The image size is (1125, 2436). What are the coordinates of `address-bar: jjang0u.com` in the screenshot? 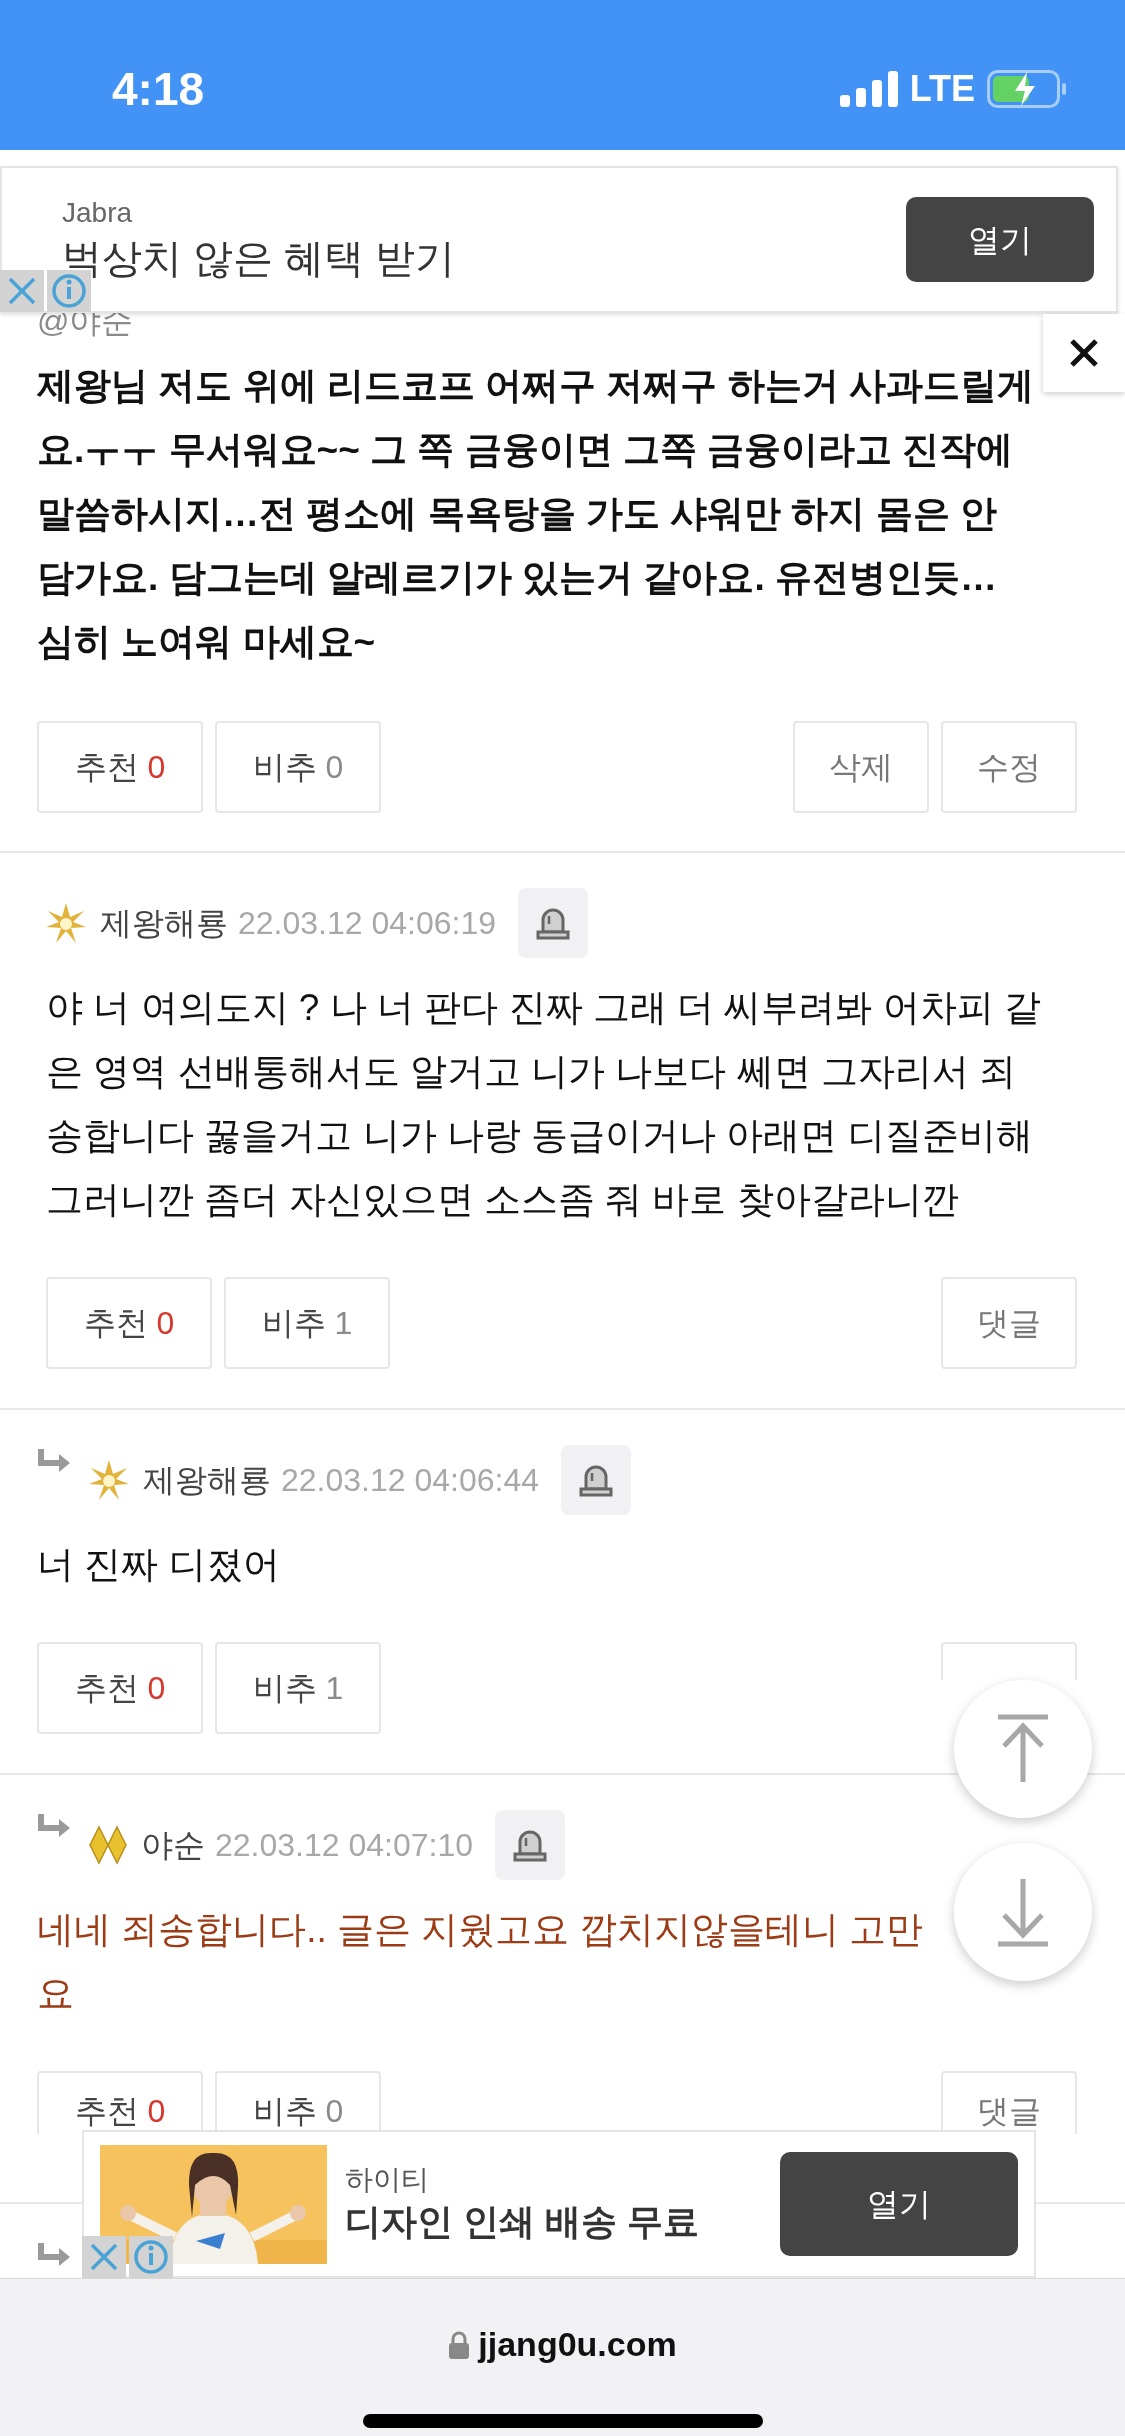 It's located at (562, 2344).